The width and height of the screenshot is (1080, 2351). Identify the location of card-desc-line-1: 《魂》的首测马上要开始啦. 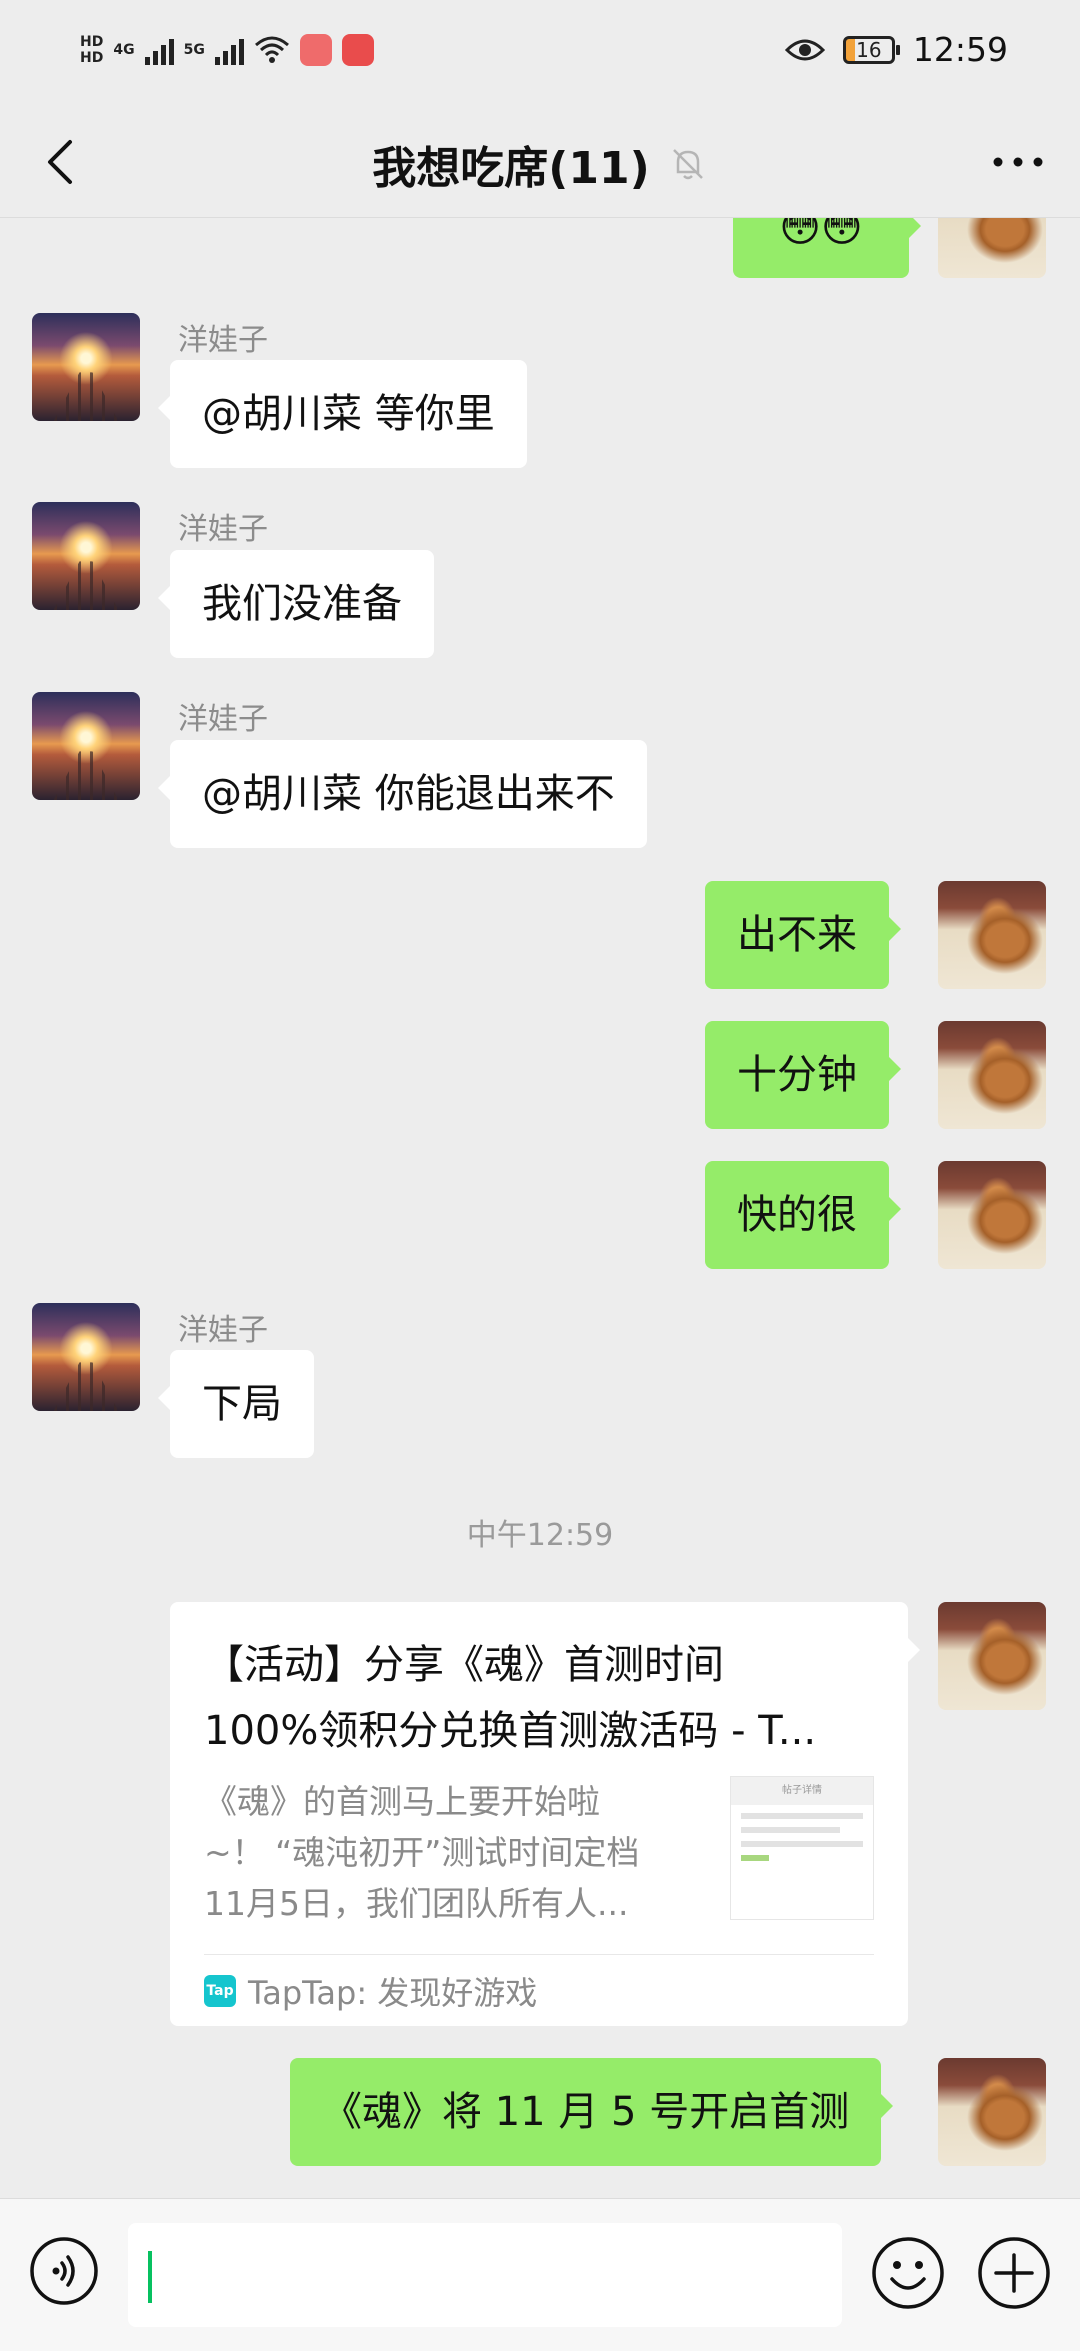
(402, 1801).